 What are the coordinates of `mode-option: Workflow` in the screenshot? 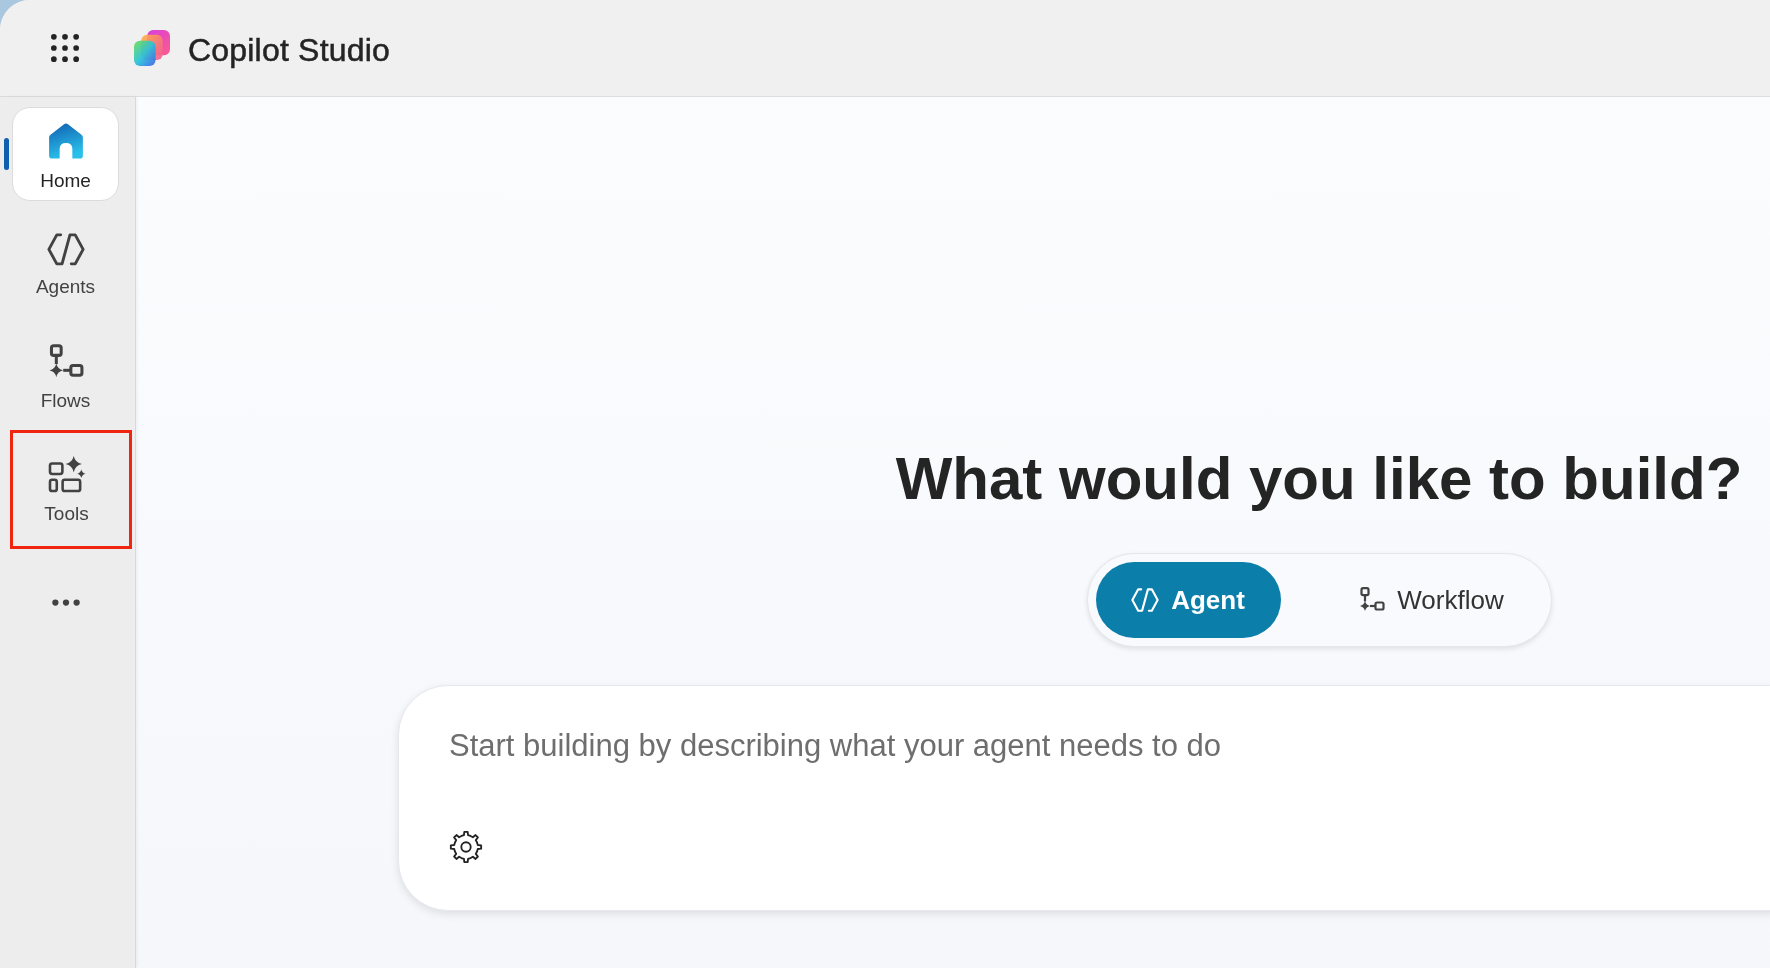 It's located at (1411, 600).